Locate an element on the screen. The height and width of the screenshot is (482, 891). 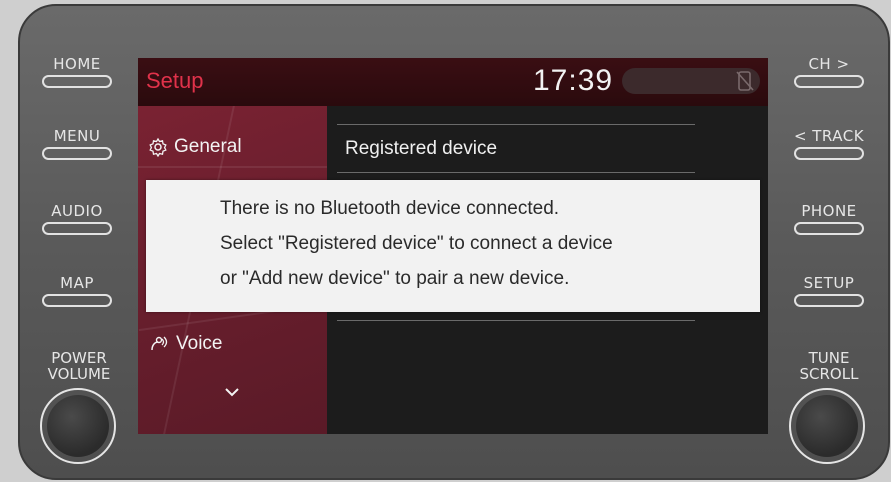
tune-scroll-knob is located at coordinates (827, 426).